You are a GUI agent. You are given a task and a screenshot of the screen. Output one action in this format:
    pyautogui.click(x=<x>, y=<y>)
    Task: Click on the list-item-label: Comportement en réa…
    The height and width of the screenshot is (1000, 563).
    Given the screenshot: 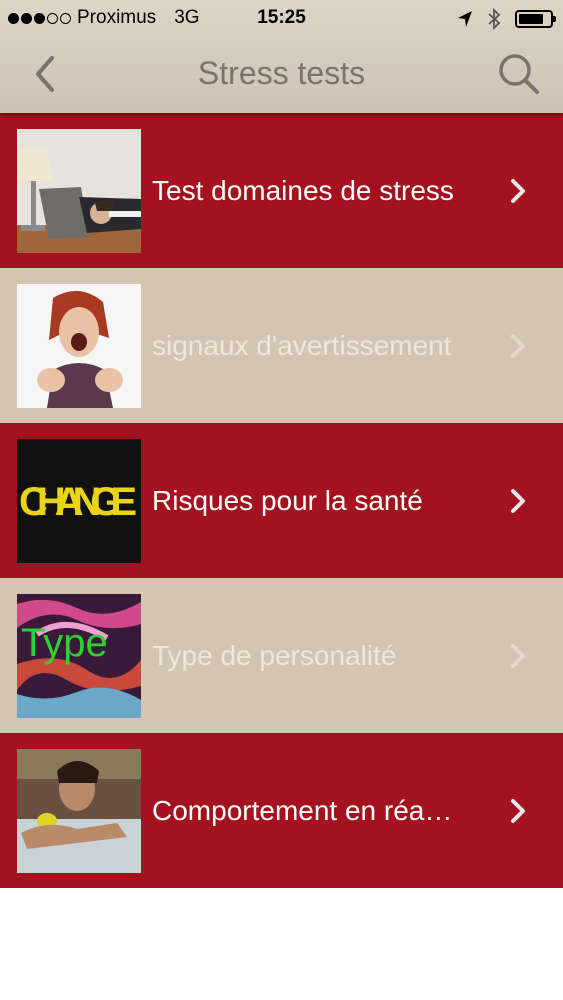 What is the action you would take?
    pyautogui.click(x=302, y=810)
    